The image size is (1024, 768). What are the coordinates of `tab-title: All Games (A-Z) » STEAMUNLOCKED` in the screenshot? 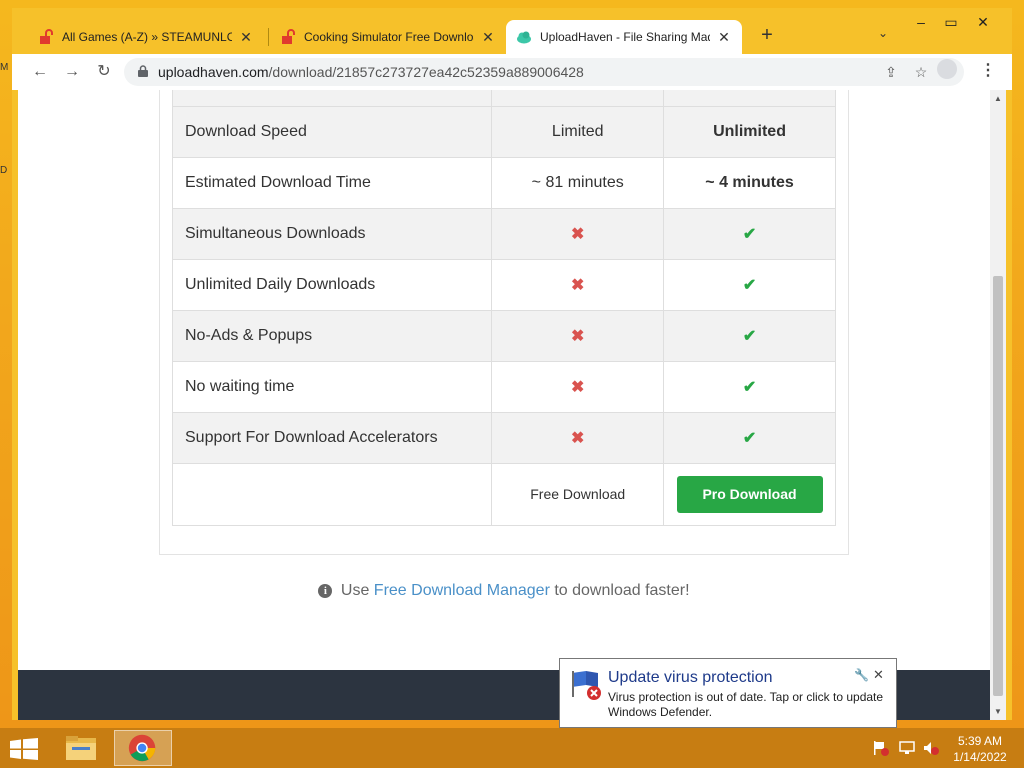 It's located at (147, 37).